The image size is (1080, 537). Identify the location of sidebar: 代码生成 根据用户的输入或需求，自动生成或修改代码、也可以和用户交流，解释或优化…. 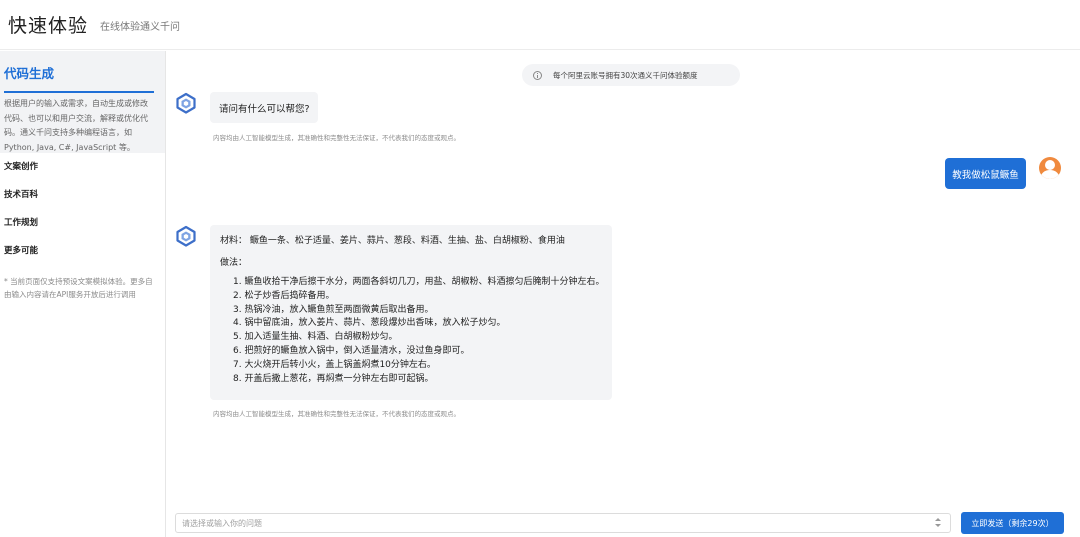
(83, 294).